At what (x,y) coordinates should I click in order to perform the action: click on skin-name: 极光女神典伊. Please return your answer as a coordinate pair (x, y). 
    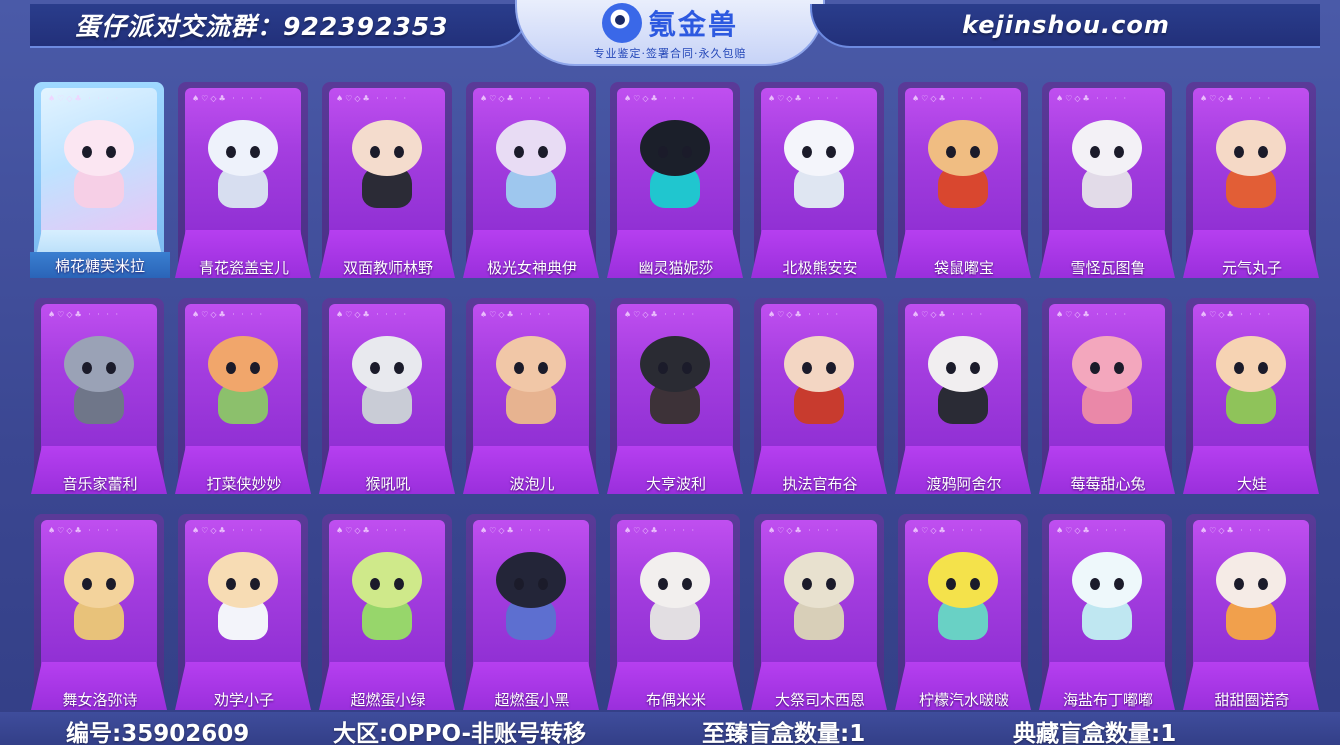
    Looking at the image, I should click on (531, 267).